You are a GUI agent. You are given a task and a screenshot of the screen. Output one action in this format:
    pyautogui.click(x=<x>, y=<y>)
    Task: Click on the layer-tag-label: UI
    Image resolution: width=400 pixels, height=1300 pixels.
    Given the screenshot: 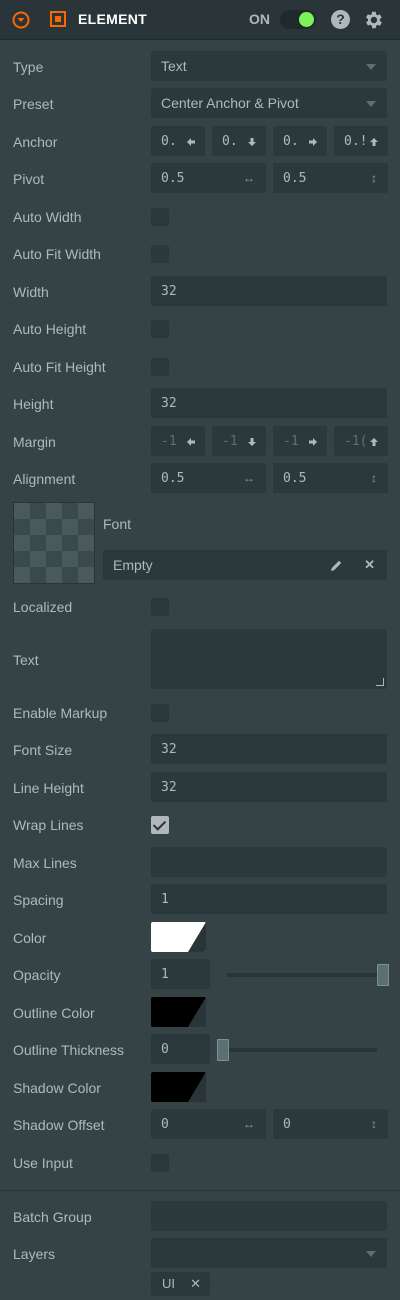 What is the action you would take?
    pyautogui.click(x=168, y=1283)
    